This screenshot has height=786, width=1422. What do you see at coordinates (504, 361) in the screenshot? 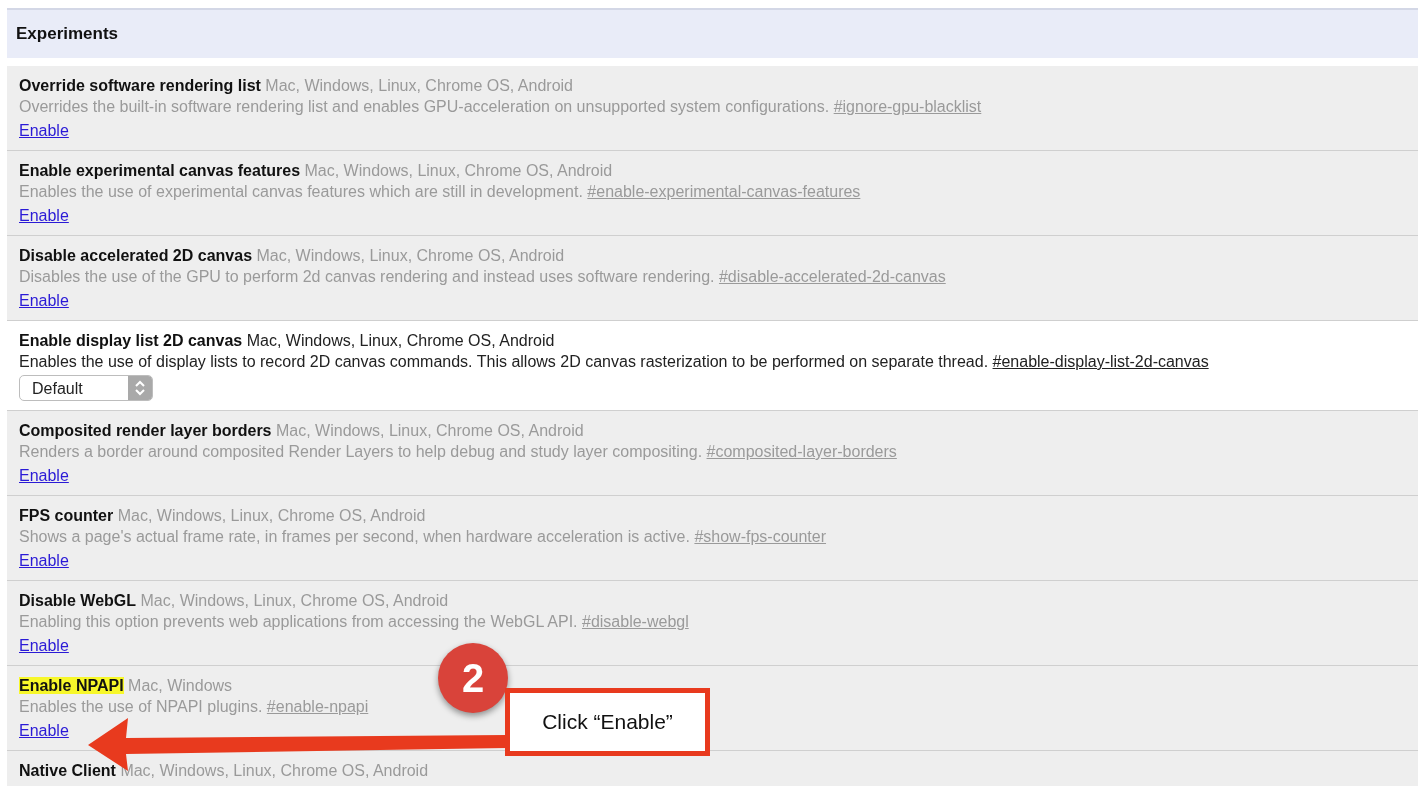
I see `experiment-description: Enables the use of display lists to record 2D canvas commands. This allows 2D canvas rasterization to be performed on separate thread.` at bounding box center [504, 361].